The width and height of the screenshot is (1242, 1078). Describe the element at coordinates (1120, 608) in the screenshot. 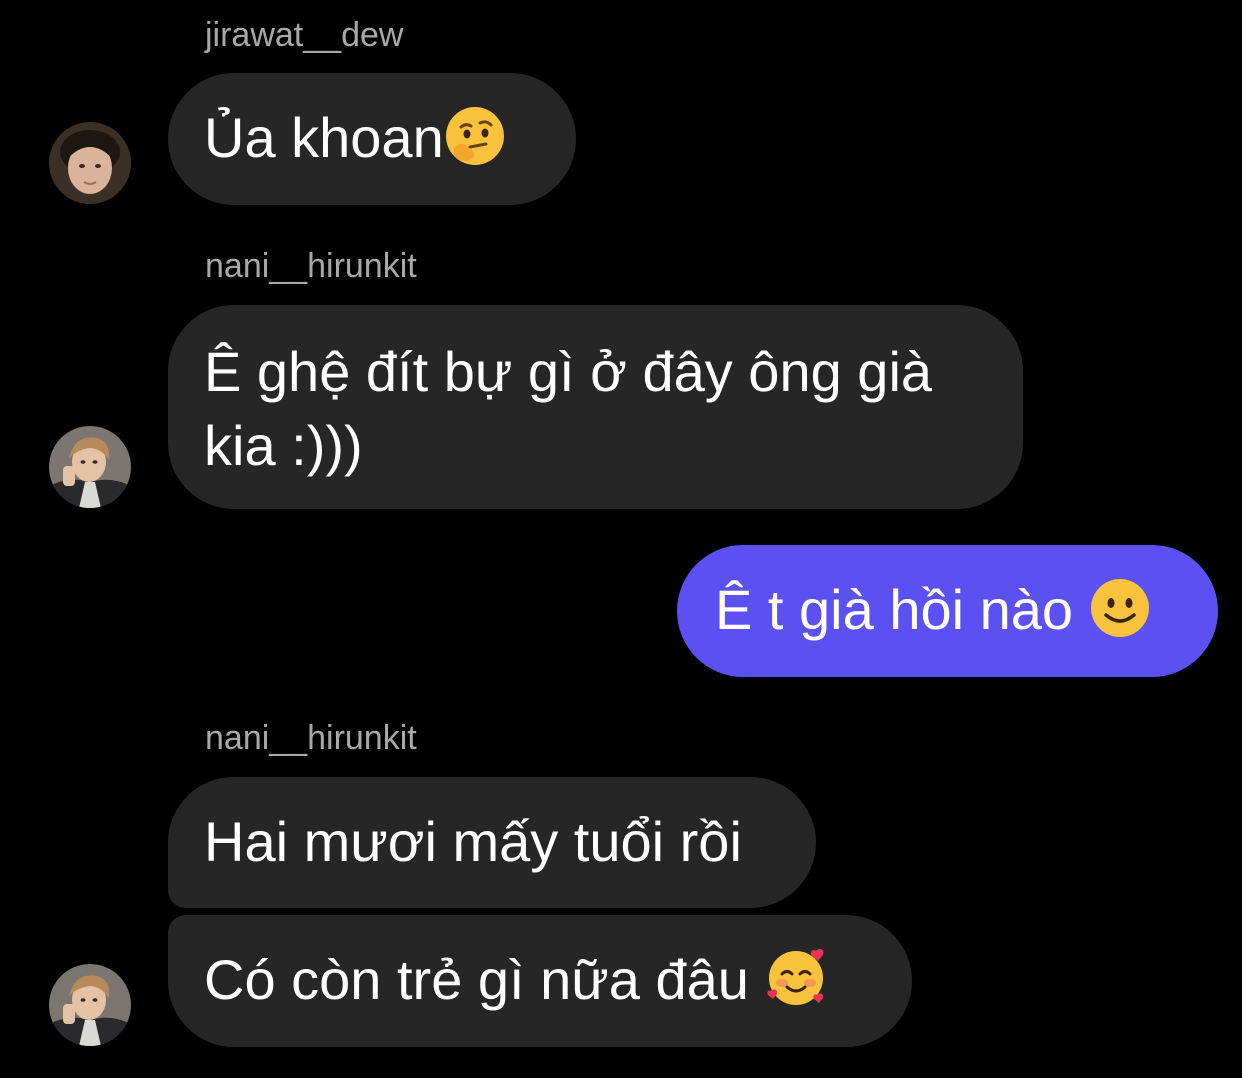

I see `slightly-smiling-face-icon` at that location.